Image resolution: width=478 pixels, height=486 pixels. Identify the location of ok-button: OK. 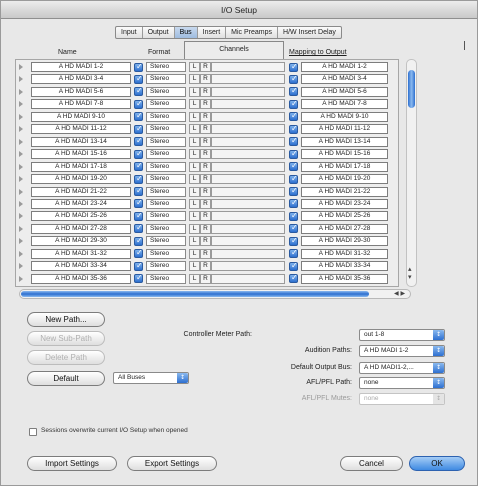
(437, 463).